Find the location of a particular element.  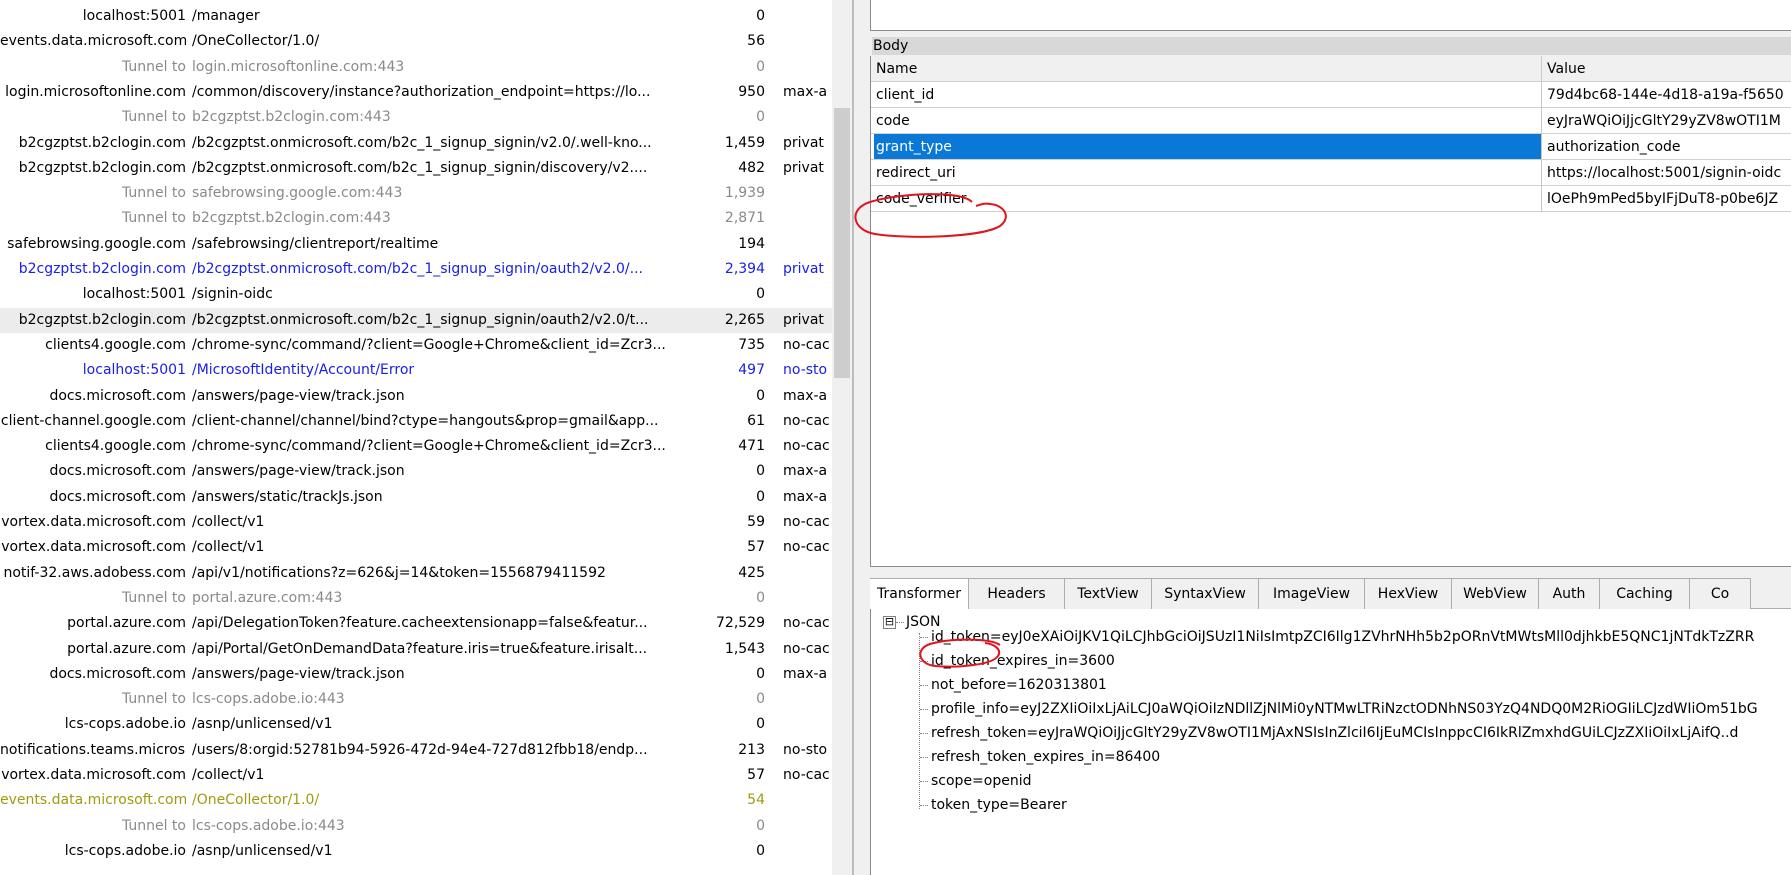

collapse-toggle-icon: ⊟ is located at coordinates (889, 622).